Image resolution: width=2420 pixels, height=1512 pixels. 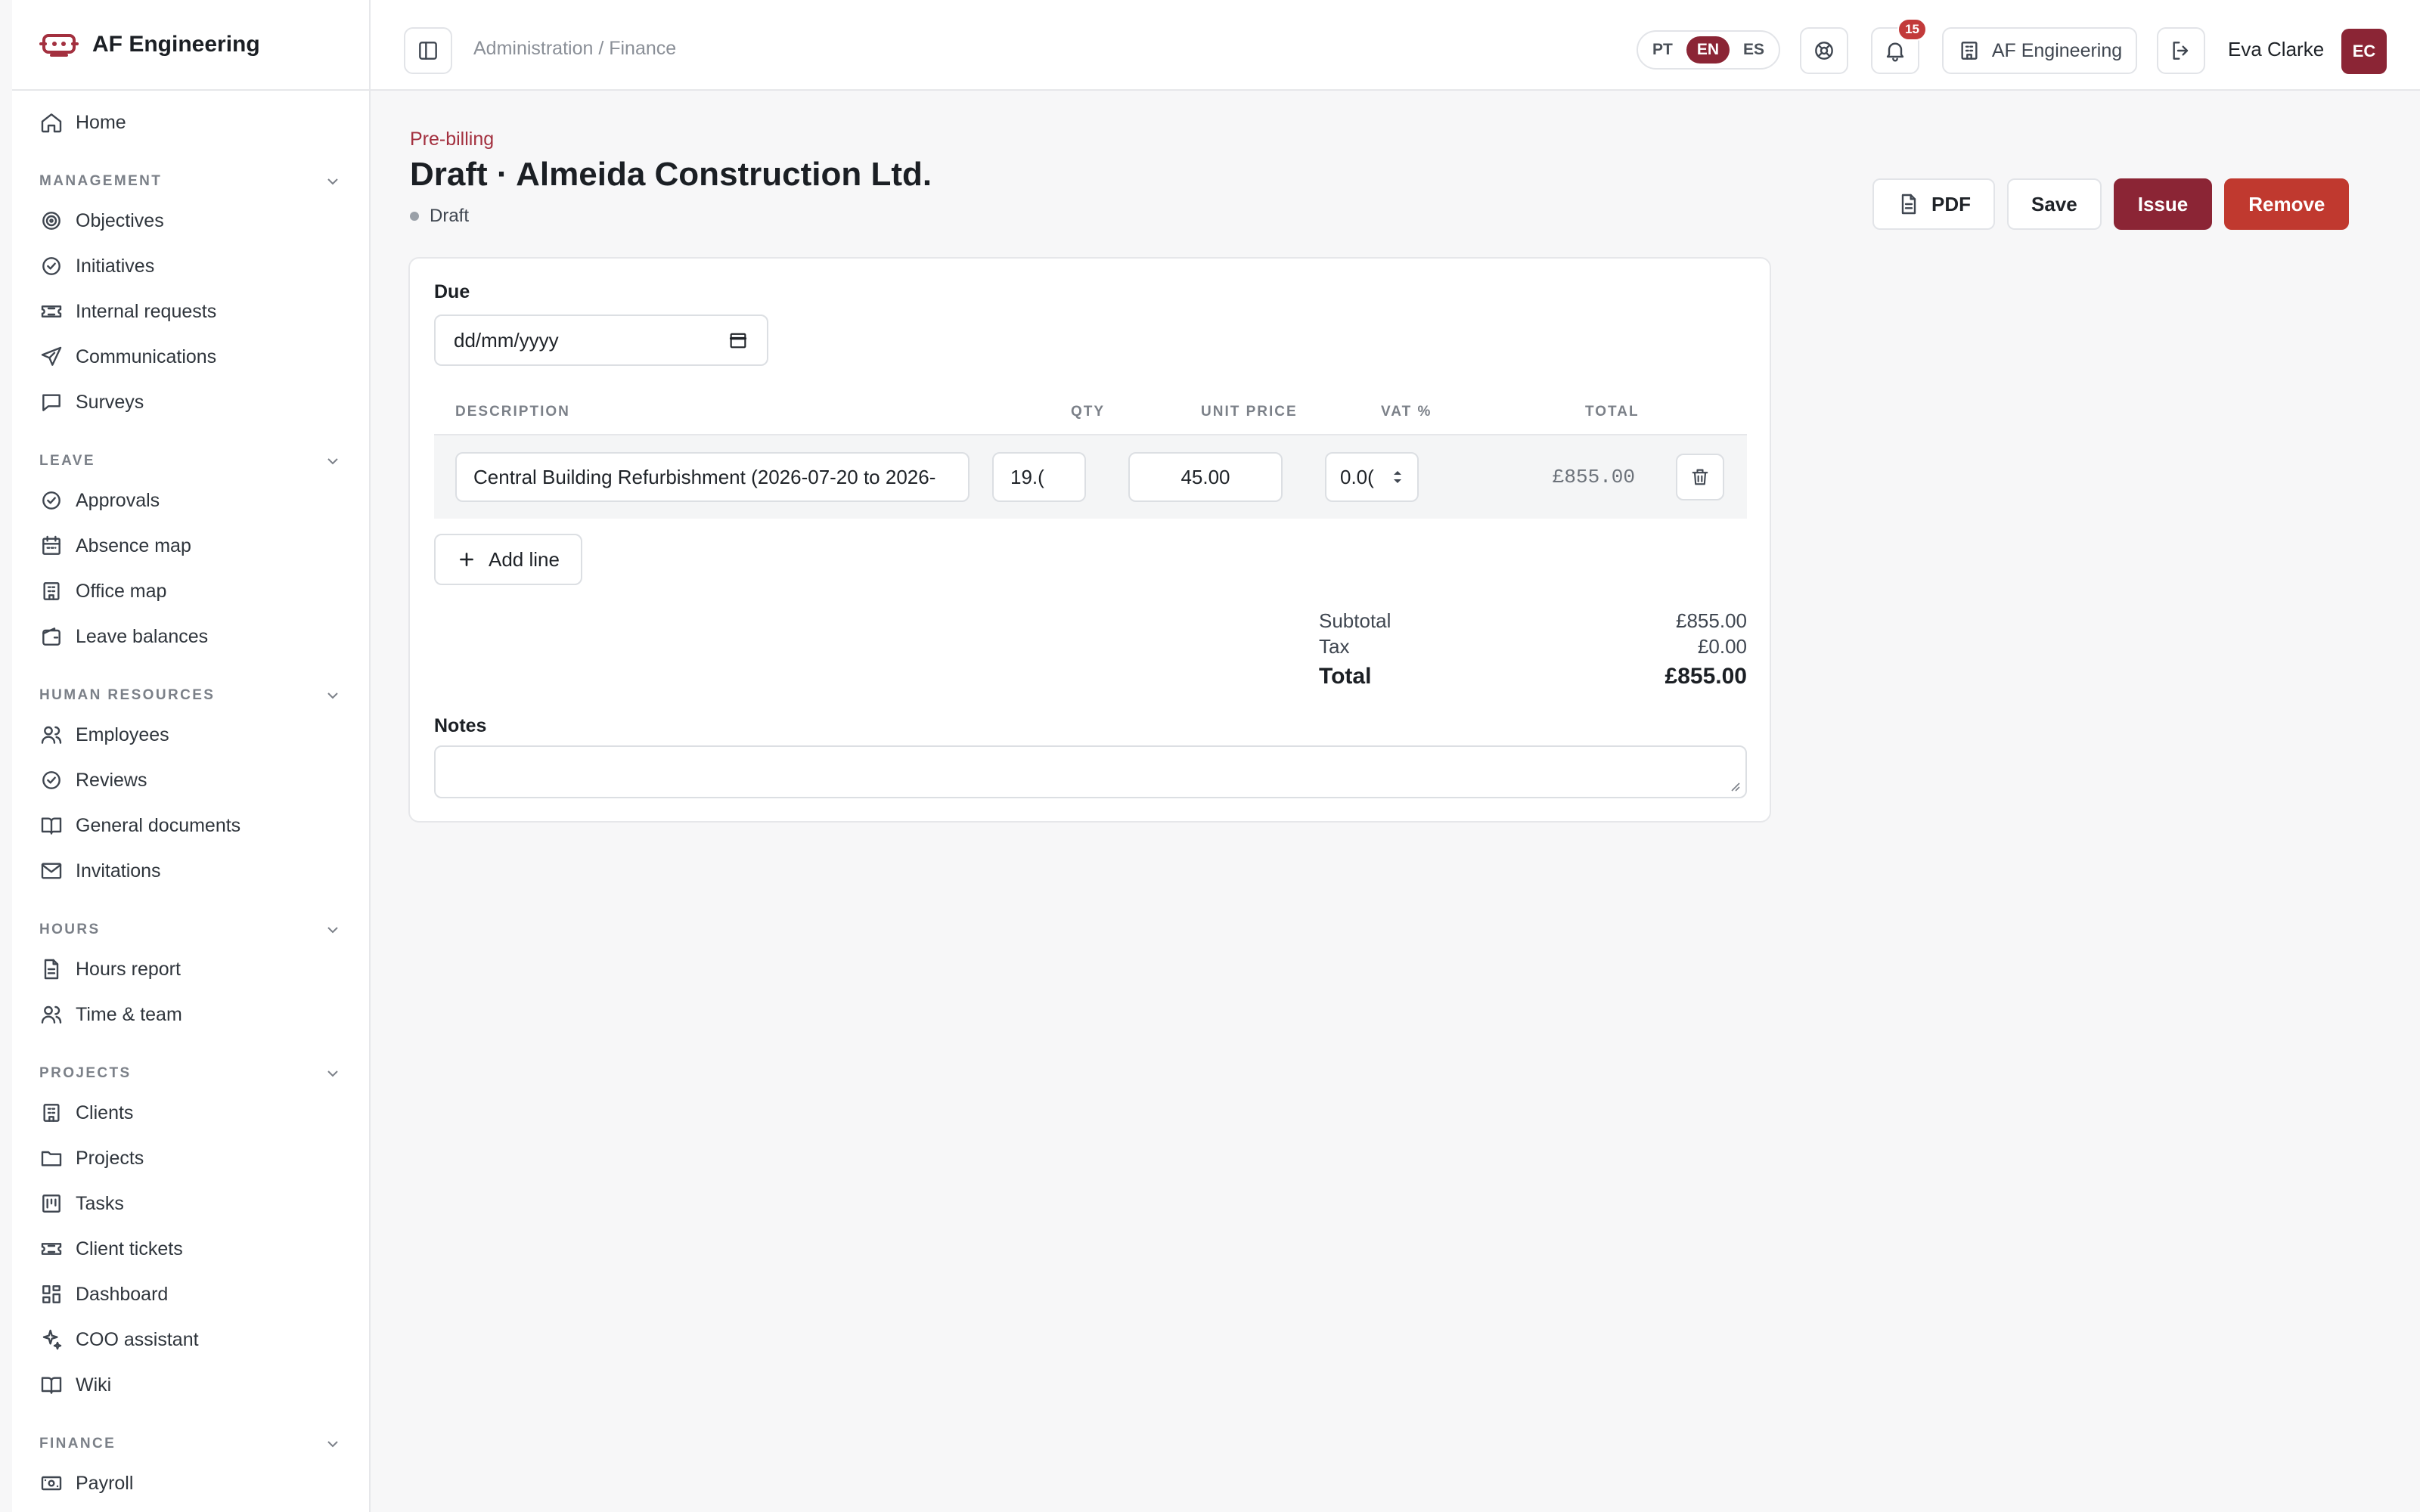 What do you see at coordinates (190, 1385) in the screenshot?
I see `sidebar-item-wiki: Wiki` at bounding box center [190, 1385].